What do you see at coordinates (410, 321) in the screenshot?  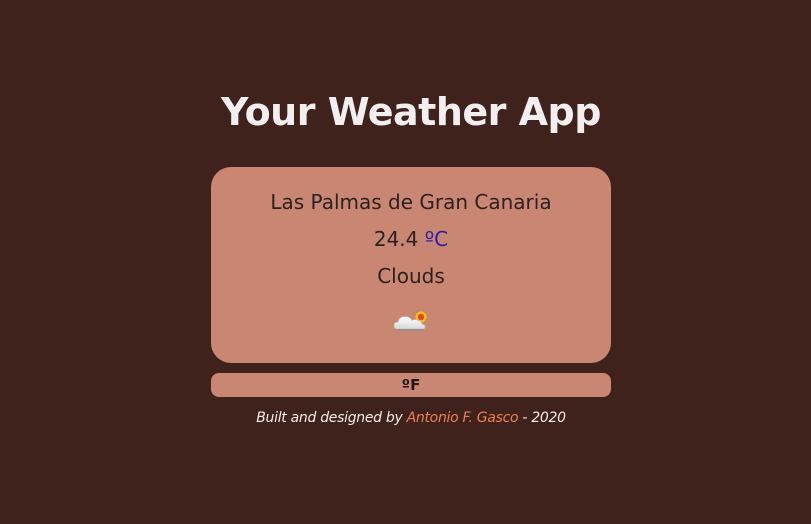 I see `cloud-sun-icon` at bounding box center [410, 321].